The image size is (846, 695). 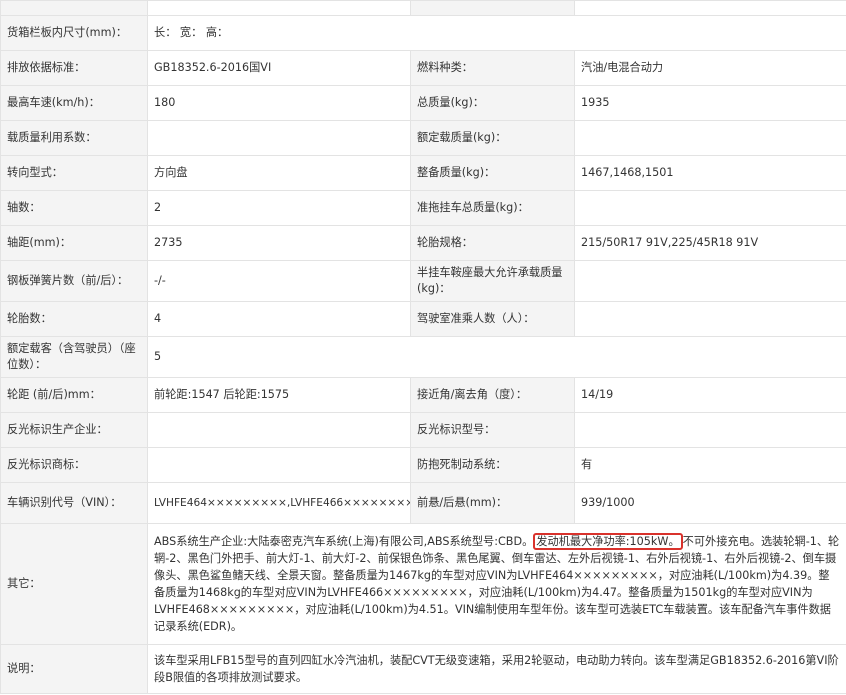 What do you see at coordinates (74, 243) in the screenshot?
I see `label-wheelbase: 轴距(mm)：` at bounding box center [74, 243].